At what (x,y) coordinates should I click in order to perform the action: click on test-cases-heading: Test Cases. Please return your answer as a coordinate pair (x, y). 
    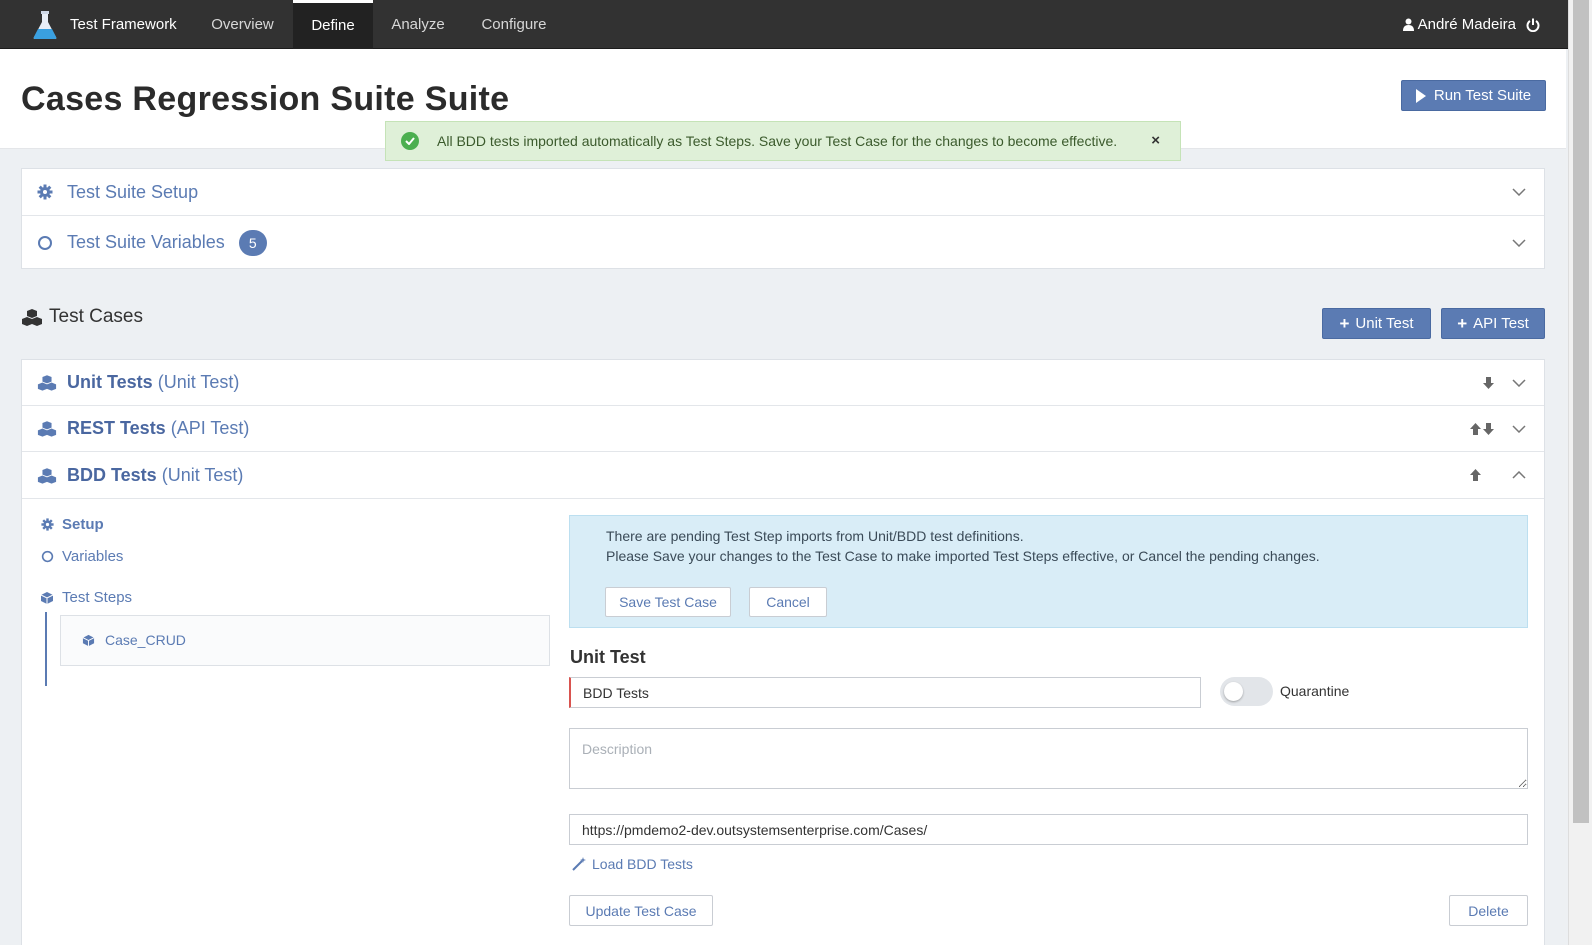
    Looking at the image, I should click on (82, 317).